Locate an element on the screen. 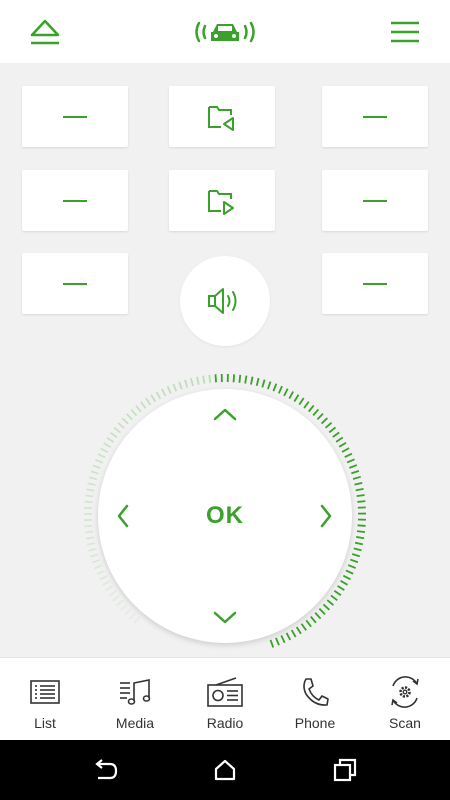 The height and width of the screenshot is (800, 450). recents-icon is located at coordinates (345, 770).